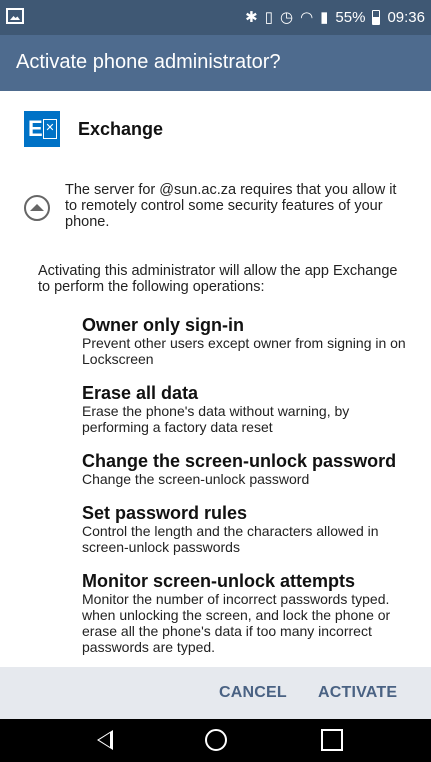 This screenshot has height=762, width=431. I want to click on battery-percentage: 55%, so click(350, 17).